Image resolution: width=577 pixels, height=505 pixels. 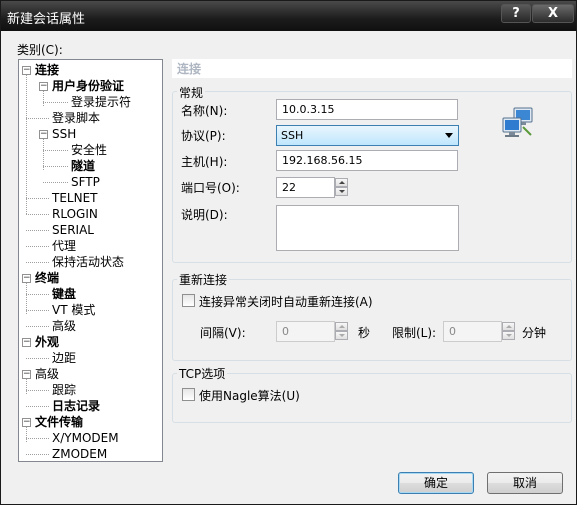 What do you see at coordinates (75, 214) in the screenshot?
I see `tree-item-rlogin: RLOGIN` at bounding box center [75, 214].